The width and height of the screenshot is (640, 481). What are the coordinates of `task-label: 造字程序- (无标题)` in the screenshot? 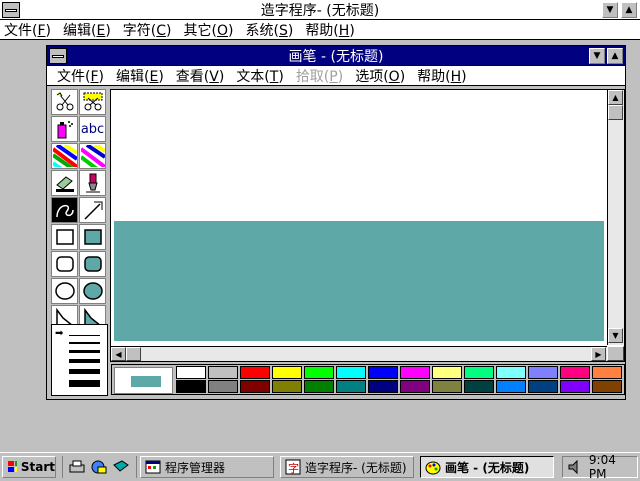 It's located at (356, 467).